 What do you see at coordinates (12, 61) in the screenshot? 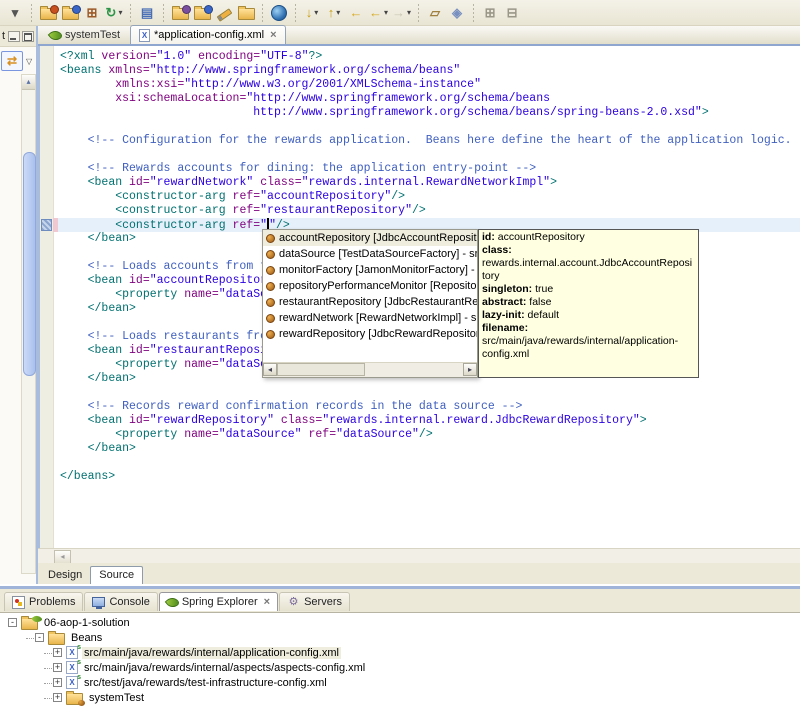
I see `link-with-editor-button: ⇄` at bounding box center [12, 61].